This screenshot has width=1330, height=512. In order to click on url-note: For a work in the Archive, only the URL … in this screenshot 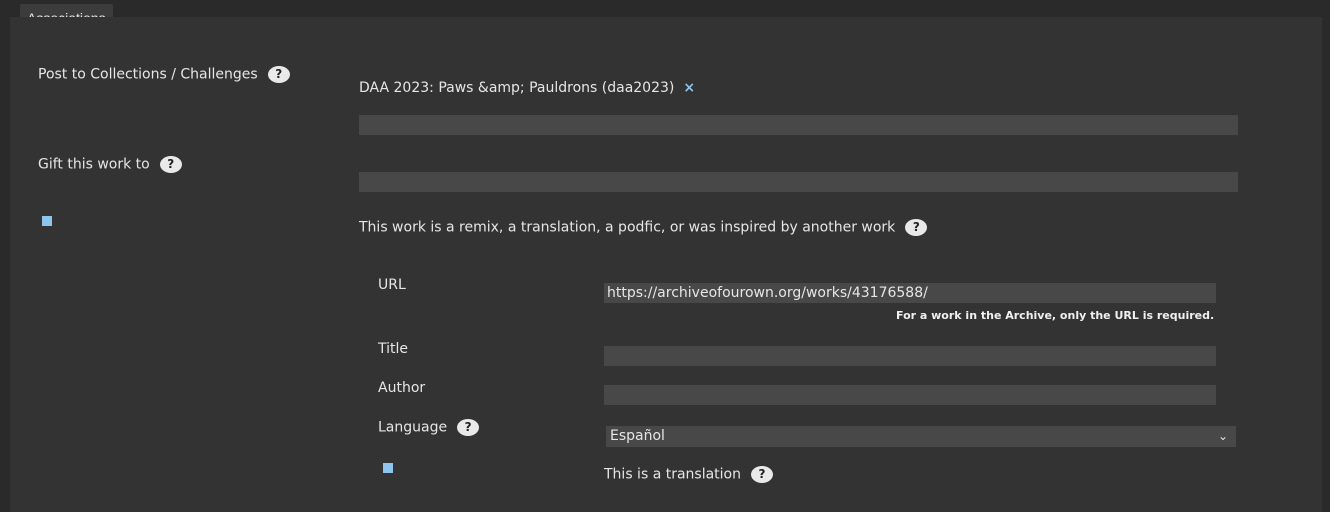, I will do `click(1055, 315)`.